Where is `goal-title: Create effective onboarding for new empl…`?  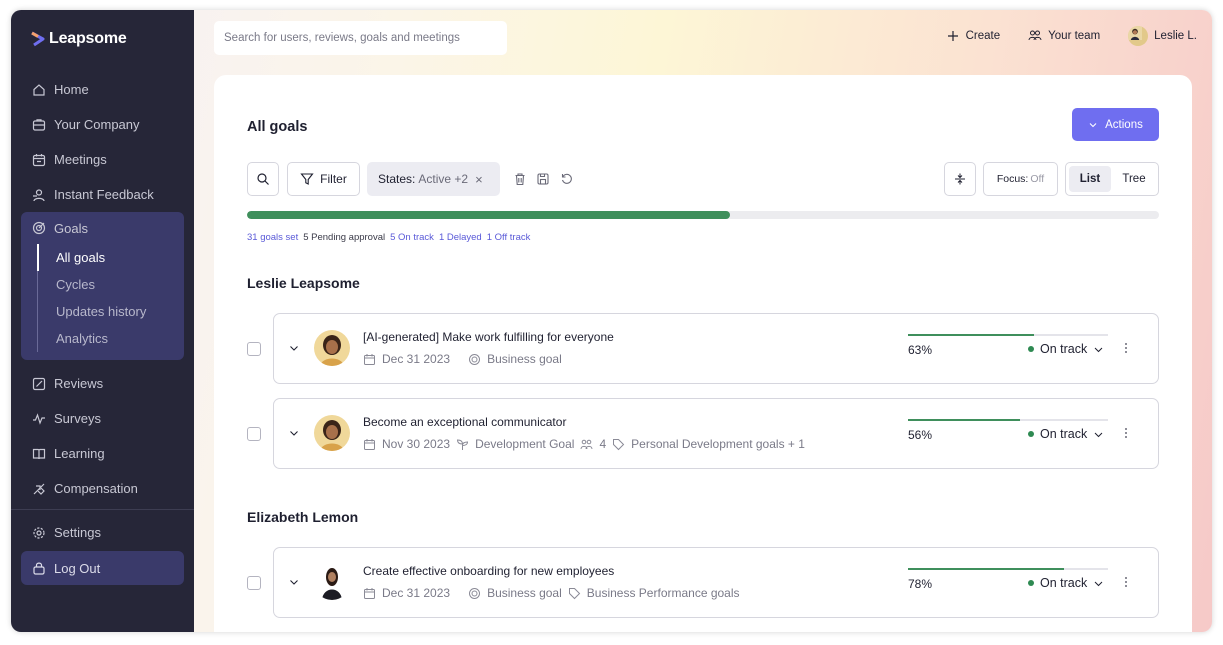
goal-title: Create effective onboarding for new empl… is located at coordinates (488, 571).